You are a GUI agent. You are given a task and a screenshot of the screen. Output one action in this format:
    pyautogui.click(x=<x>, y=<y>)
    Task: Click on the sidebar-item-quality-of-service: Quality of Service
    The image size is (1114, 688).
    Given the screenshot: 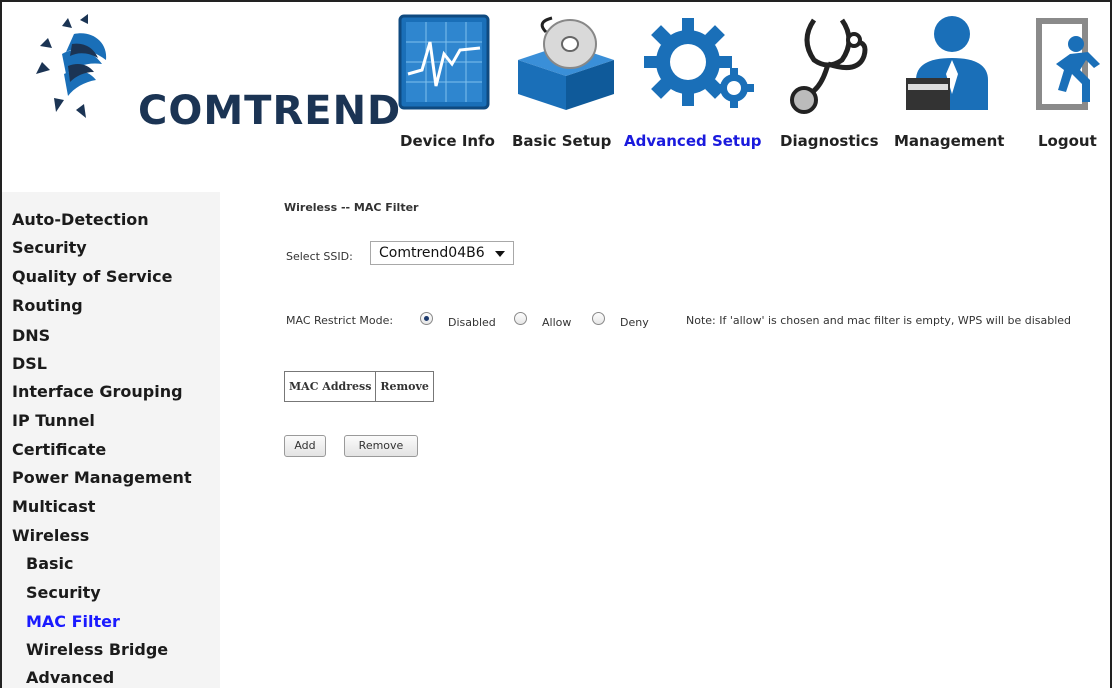 What is the action you would take?
    pyautogui.click(x=92, y=276)
    